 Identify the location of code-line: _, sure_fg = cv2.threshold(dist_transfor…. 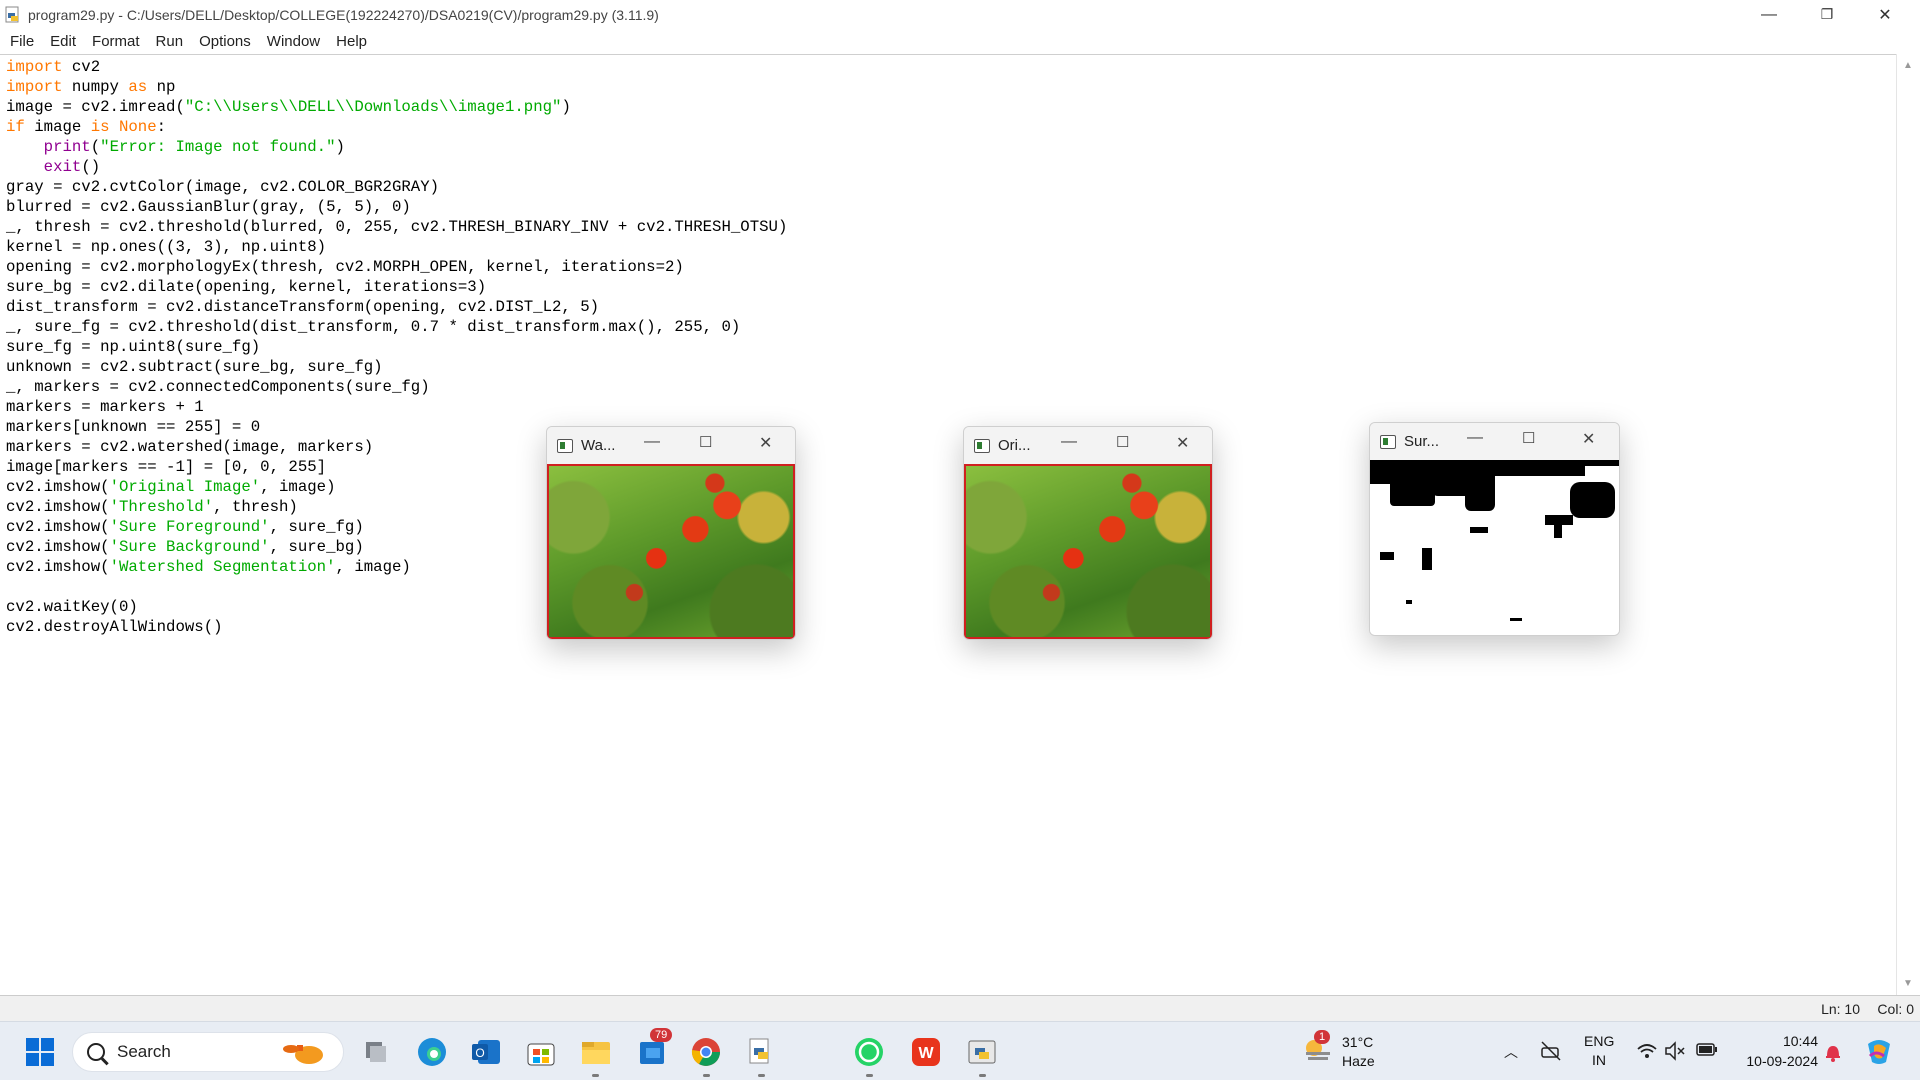
(396, 327).